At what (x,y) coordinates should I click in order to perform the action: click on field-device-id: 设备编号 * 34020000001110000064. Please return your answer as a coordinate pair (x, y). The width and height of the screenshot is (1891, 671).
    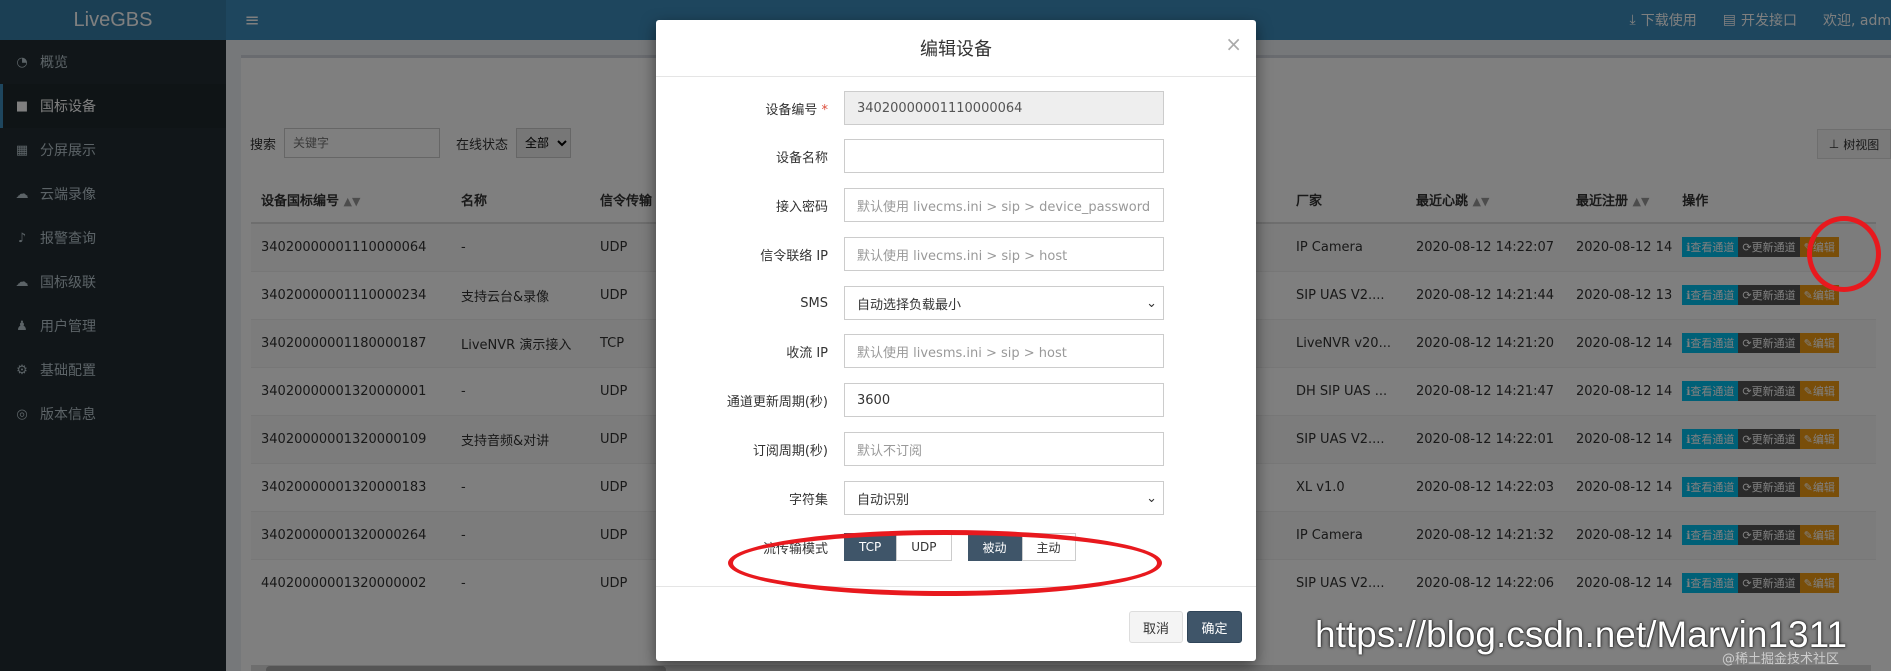
    Looking at the image, I should click on (956, 108).